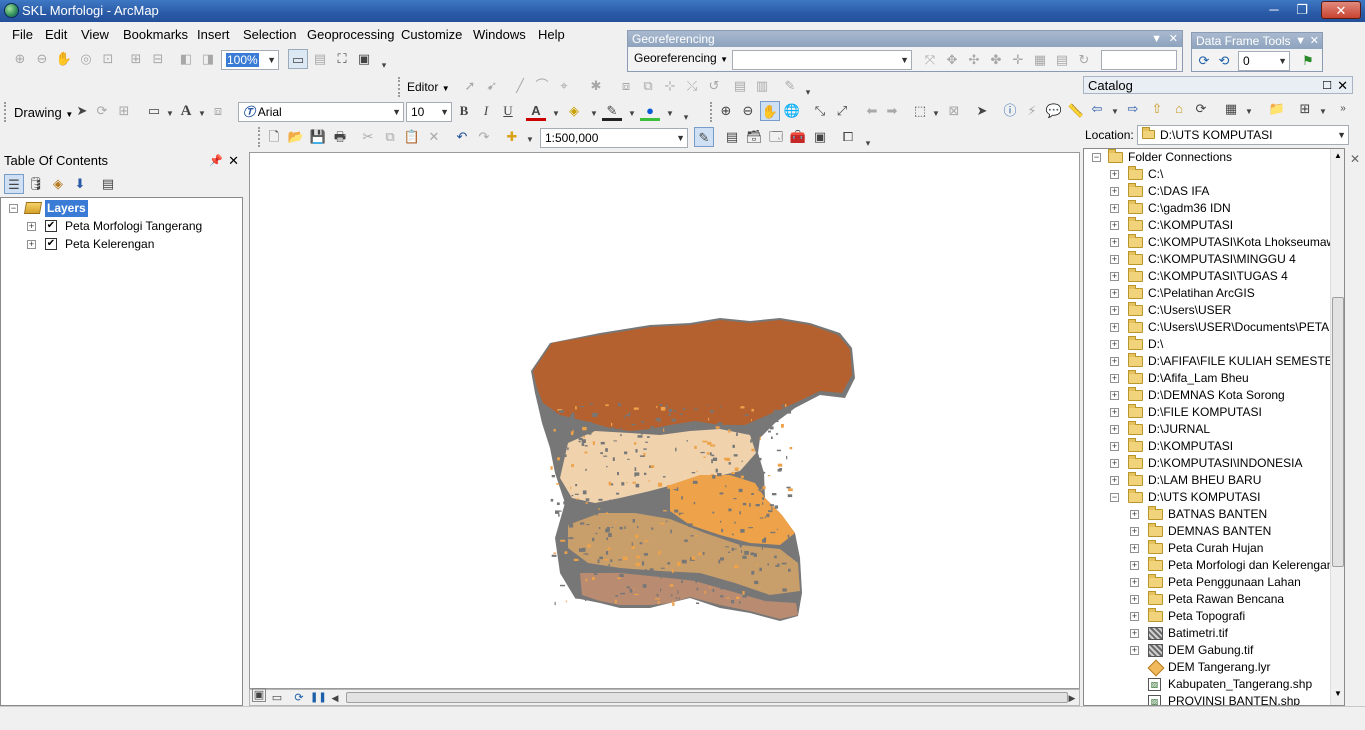 The height and width of the screenshot is (730, 1365). I want to click on sketch-undo-icon: ↺, so click(714, 86).